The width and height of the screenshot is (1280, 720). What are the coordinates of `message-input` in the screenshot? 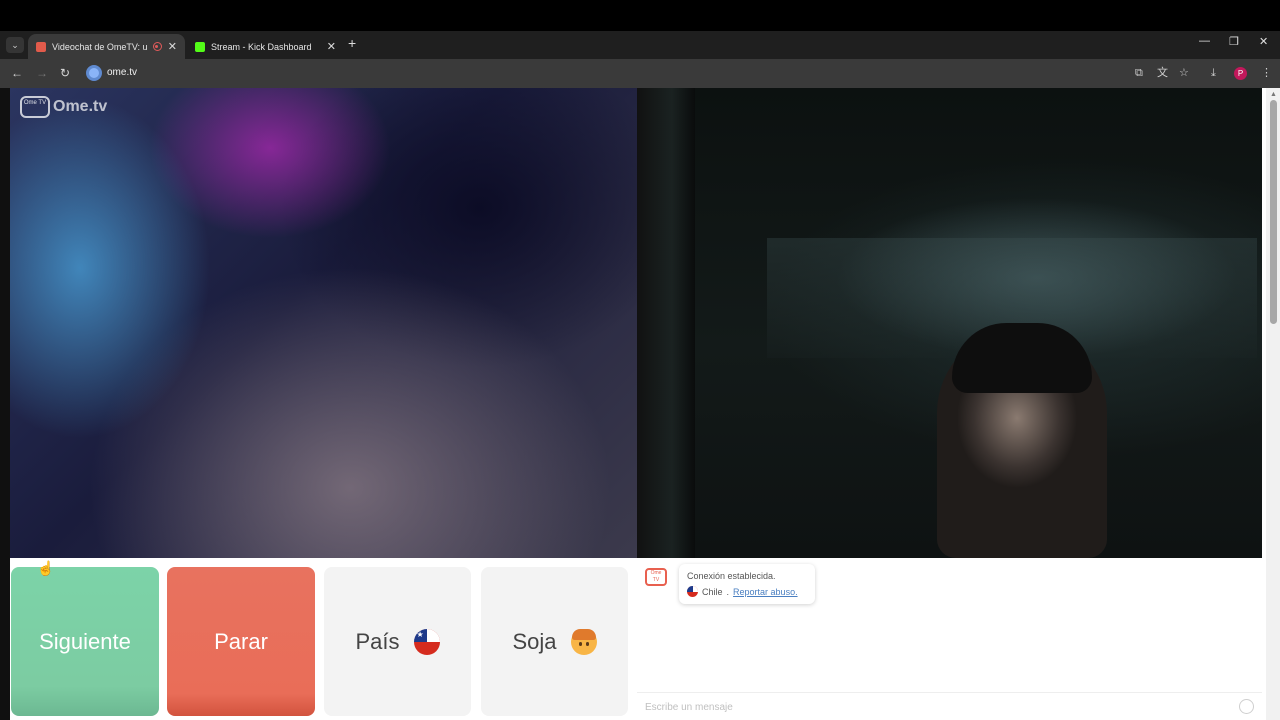 It's located at (935, 707).